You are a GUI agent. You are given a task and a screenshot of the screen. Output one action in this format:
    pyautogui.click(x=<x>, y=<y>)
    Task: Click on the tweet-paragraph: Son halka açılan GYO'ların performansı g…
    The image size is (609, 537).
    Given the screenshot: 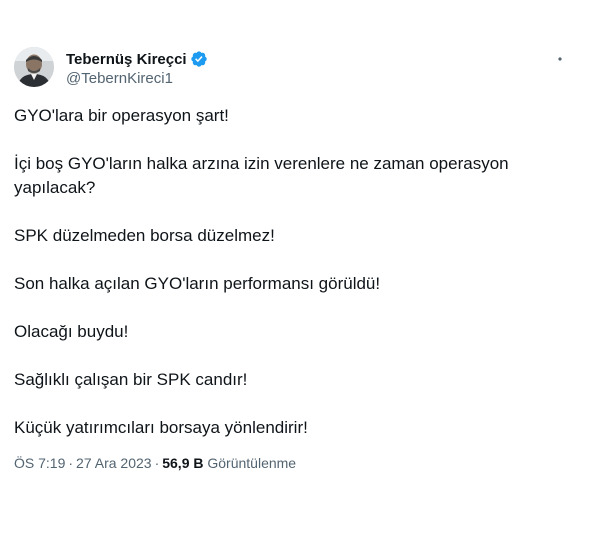 What is the action you would take?
    pyautogui.click(x=197, y=283)
    